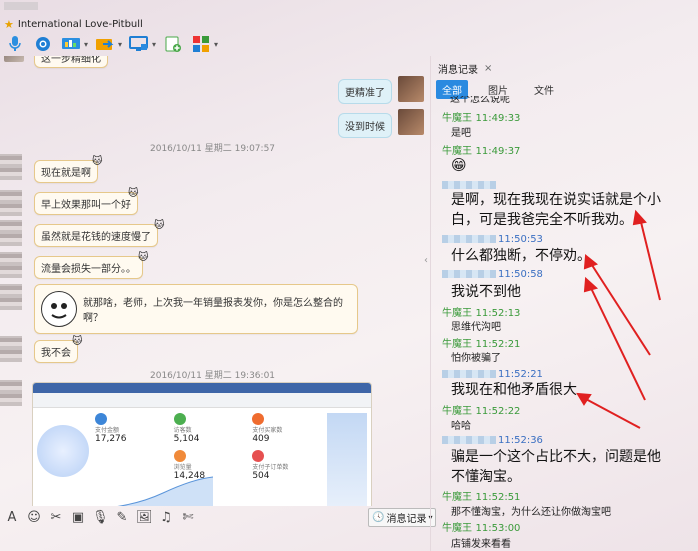 The height and width of the screenshot is (551, 698). Describe the element at coordinates (426, 260) in the screenshot. I see `collapse-arrow-icon: ‹` at that location.